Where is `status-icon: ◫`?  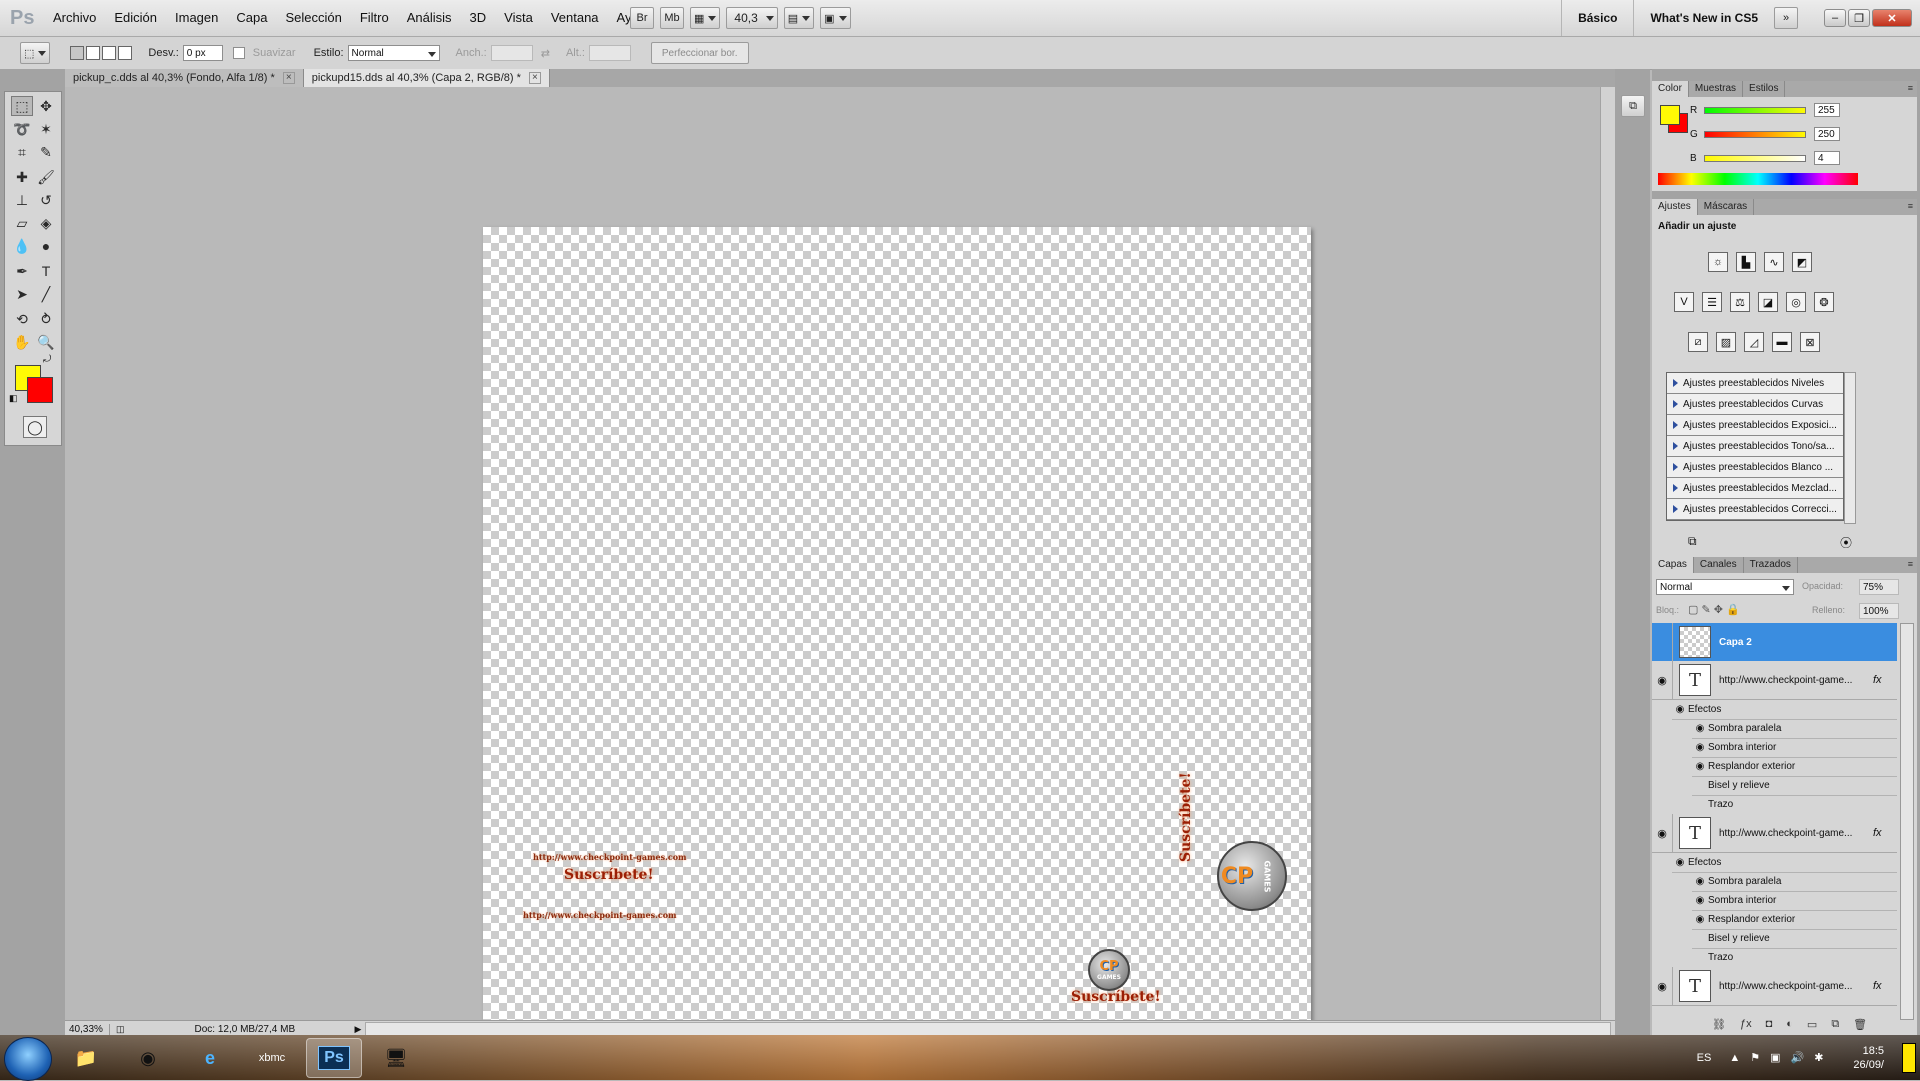
status-icon: ◫ is located at coordinates (120, 1029).